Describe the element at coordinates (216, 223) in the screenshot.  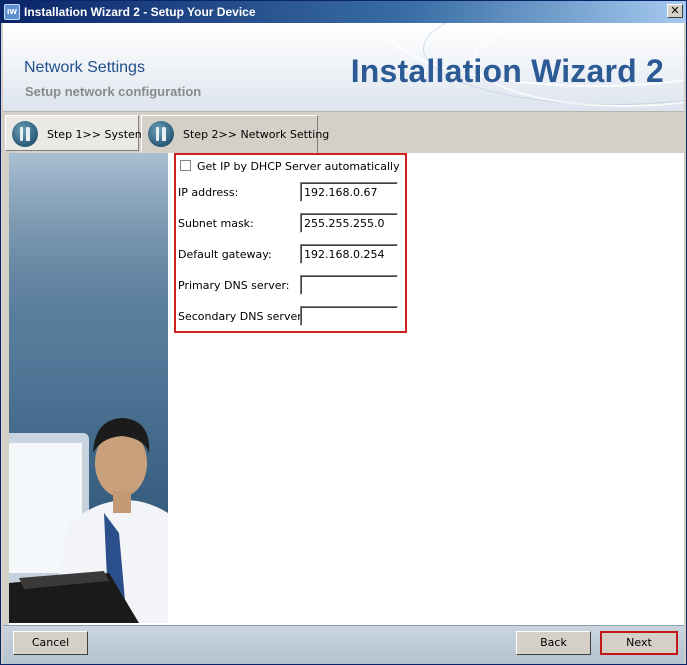
I see `subnet-mask-label: Subnet mask:` at that location.